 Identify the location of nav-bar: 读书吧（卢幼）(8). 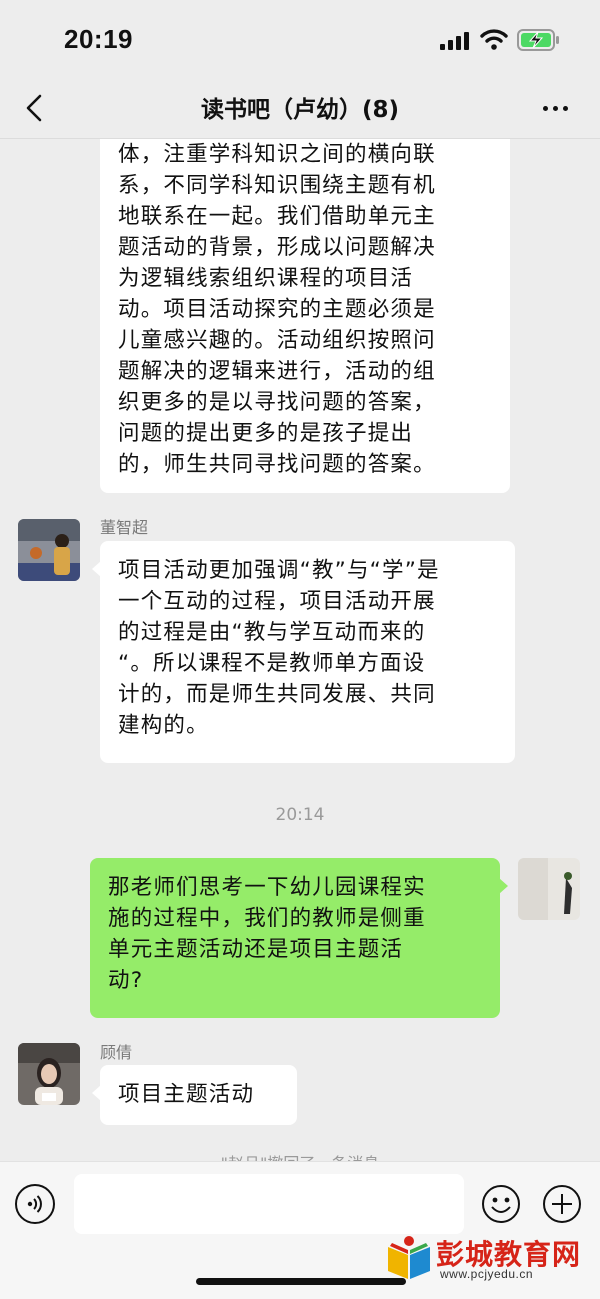
(300, 109).